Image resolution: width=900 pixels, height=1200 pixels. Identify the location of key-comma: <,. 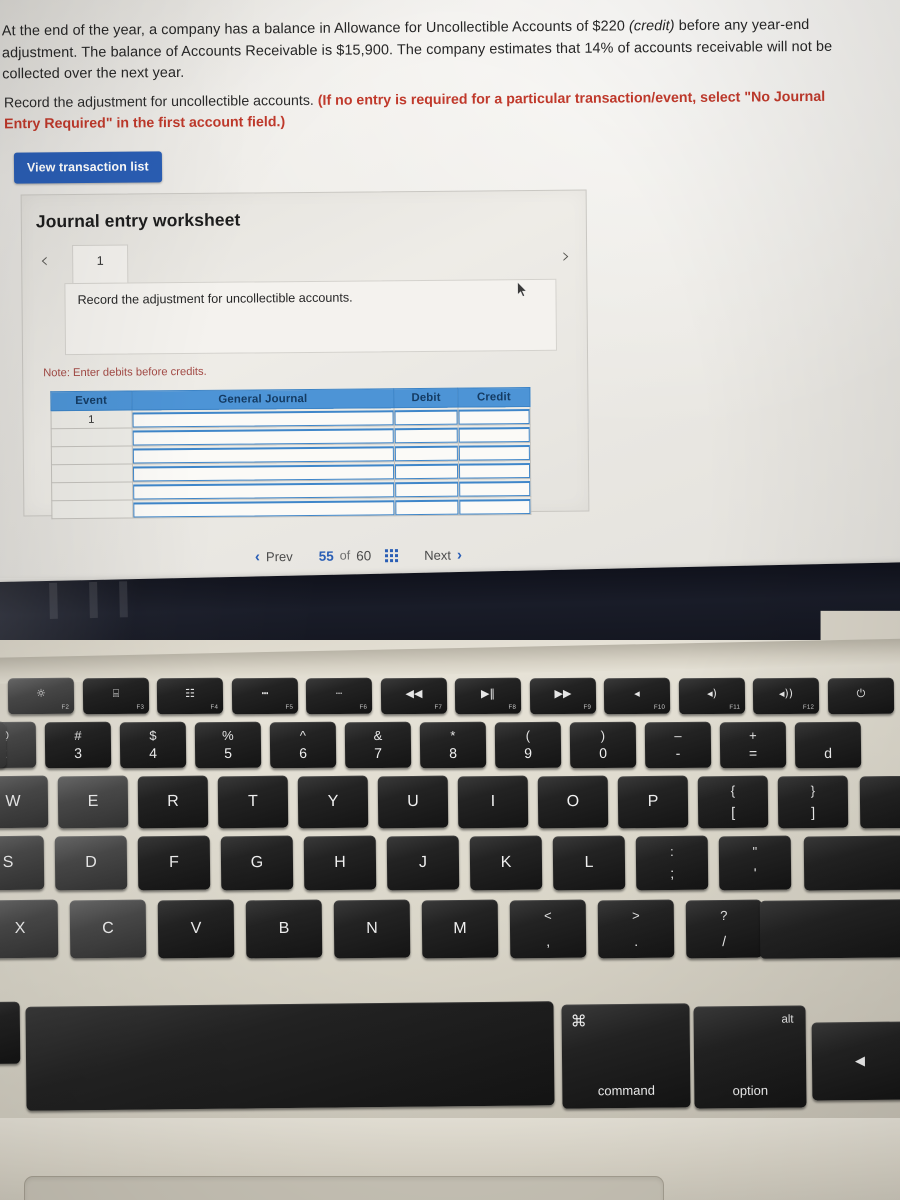
(548, 929).